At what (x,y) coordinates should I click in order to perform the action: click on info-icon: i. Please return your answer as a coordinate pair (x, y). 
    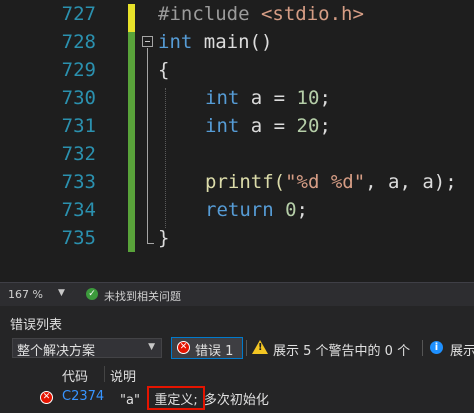
    Looking at the image, I should click on (436, 347).